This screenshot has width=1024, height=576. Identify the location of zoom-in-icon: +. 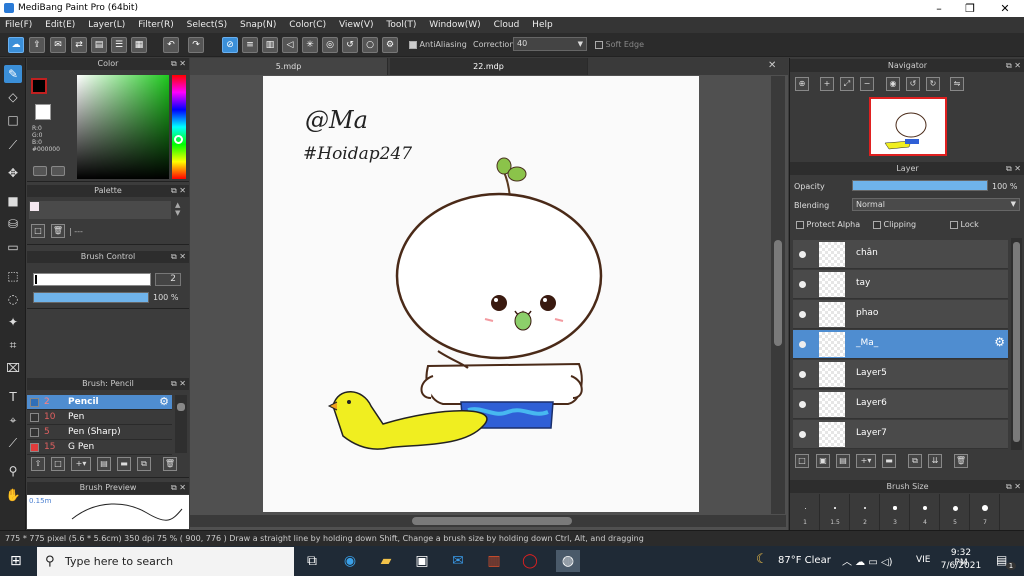
(827, 84).